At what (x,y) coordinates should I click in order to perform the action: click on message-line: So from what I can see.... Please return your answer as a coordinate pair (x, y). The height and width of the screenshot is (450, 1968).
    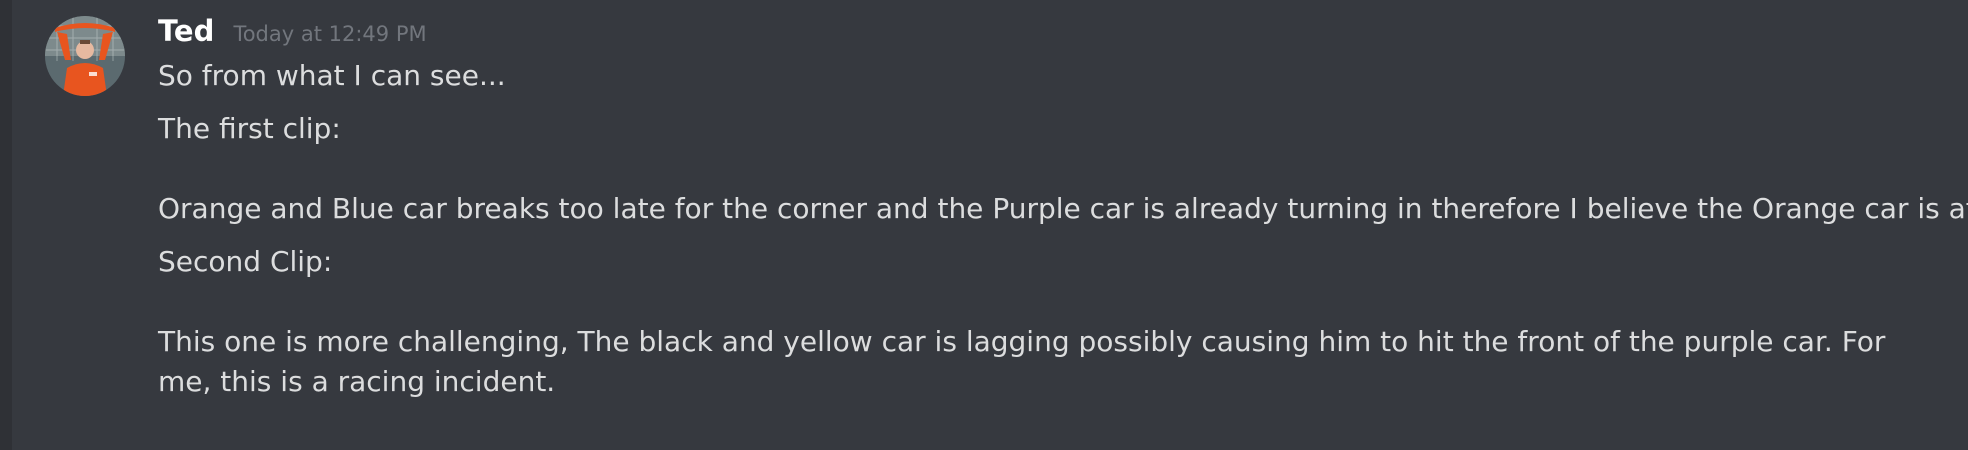
    Looking at the image, I should click on (332, 75).